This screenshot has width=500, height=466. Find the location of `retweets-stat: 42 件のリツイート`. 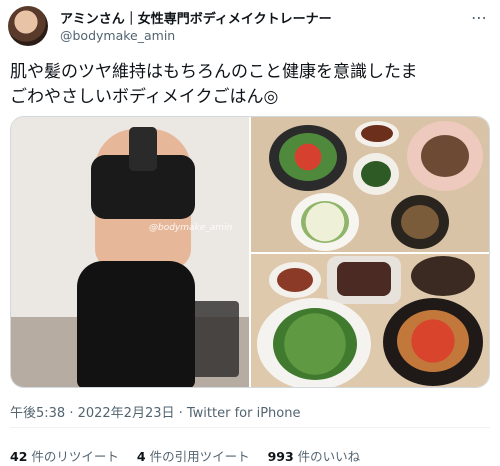

retweets-stat: 42 件のリツイート is located at coordinates (64, 455).